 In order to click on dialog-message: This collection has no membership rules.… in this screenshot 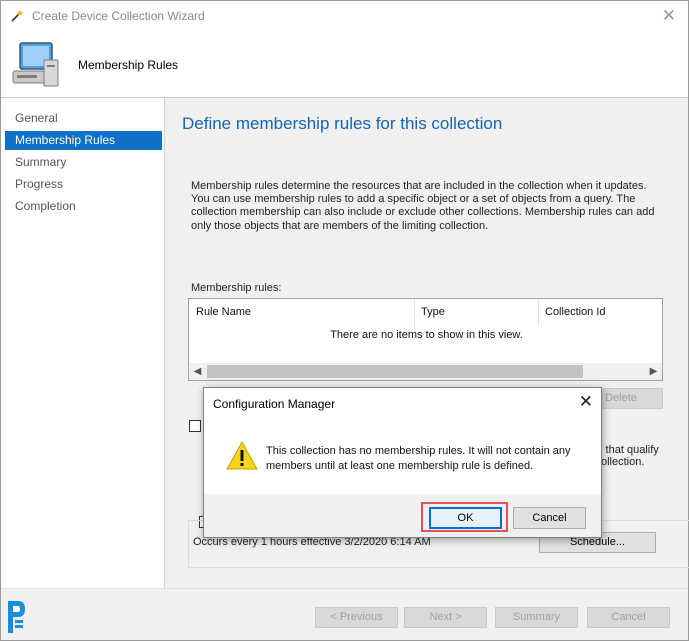, I will do `click(418, 458)`.